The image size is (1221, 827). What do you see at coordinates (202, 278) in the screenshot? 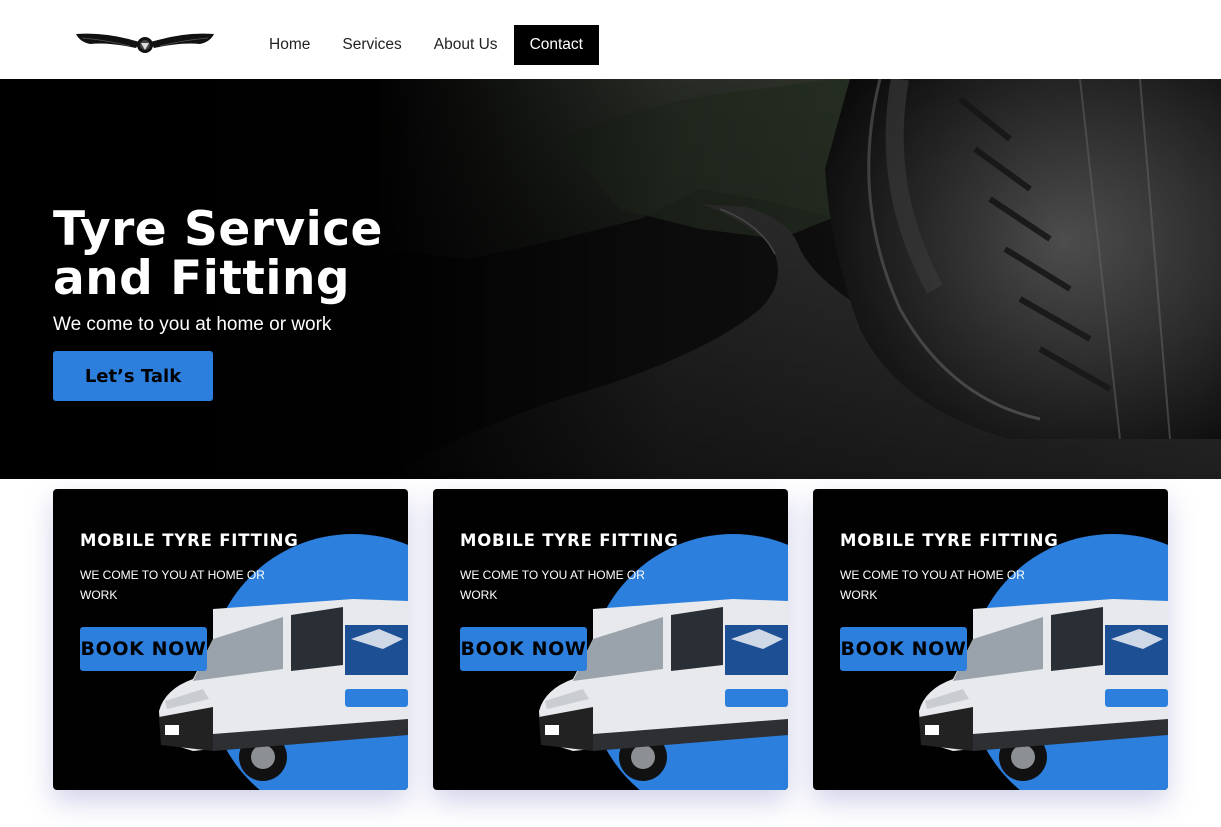
I see `hero-title-line2: and Fitting` at bounding box center [202, 278].